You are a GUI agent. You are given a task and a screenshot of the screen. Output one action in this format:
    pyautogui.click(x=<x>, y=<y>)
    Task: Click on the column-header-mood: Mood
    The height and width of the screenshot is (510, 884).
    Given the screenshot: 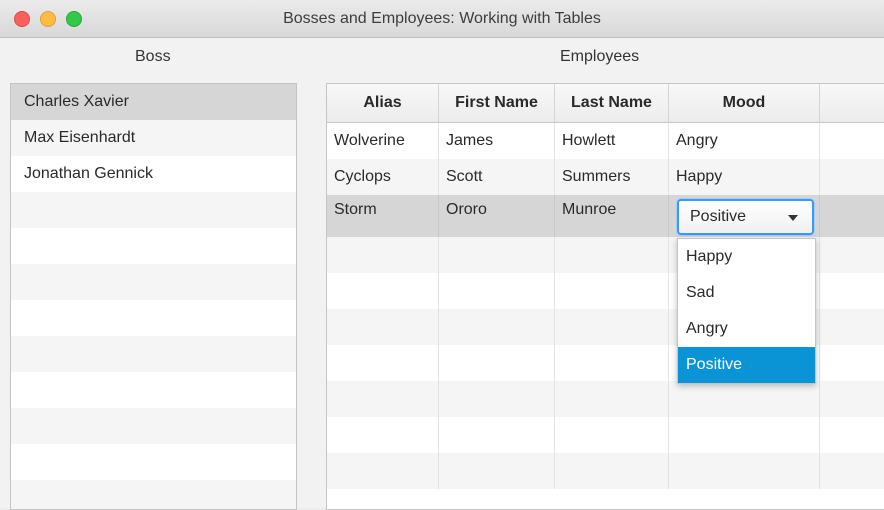 What is the action you would take?
    pyautogui.click(x=744, y=103)
    